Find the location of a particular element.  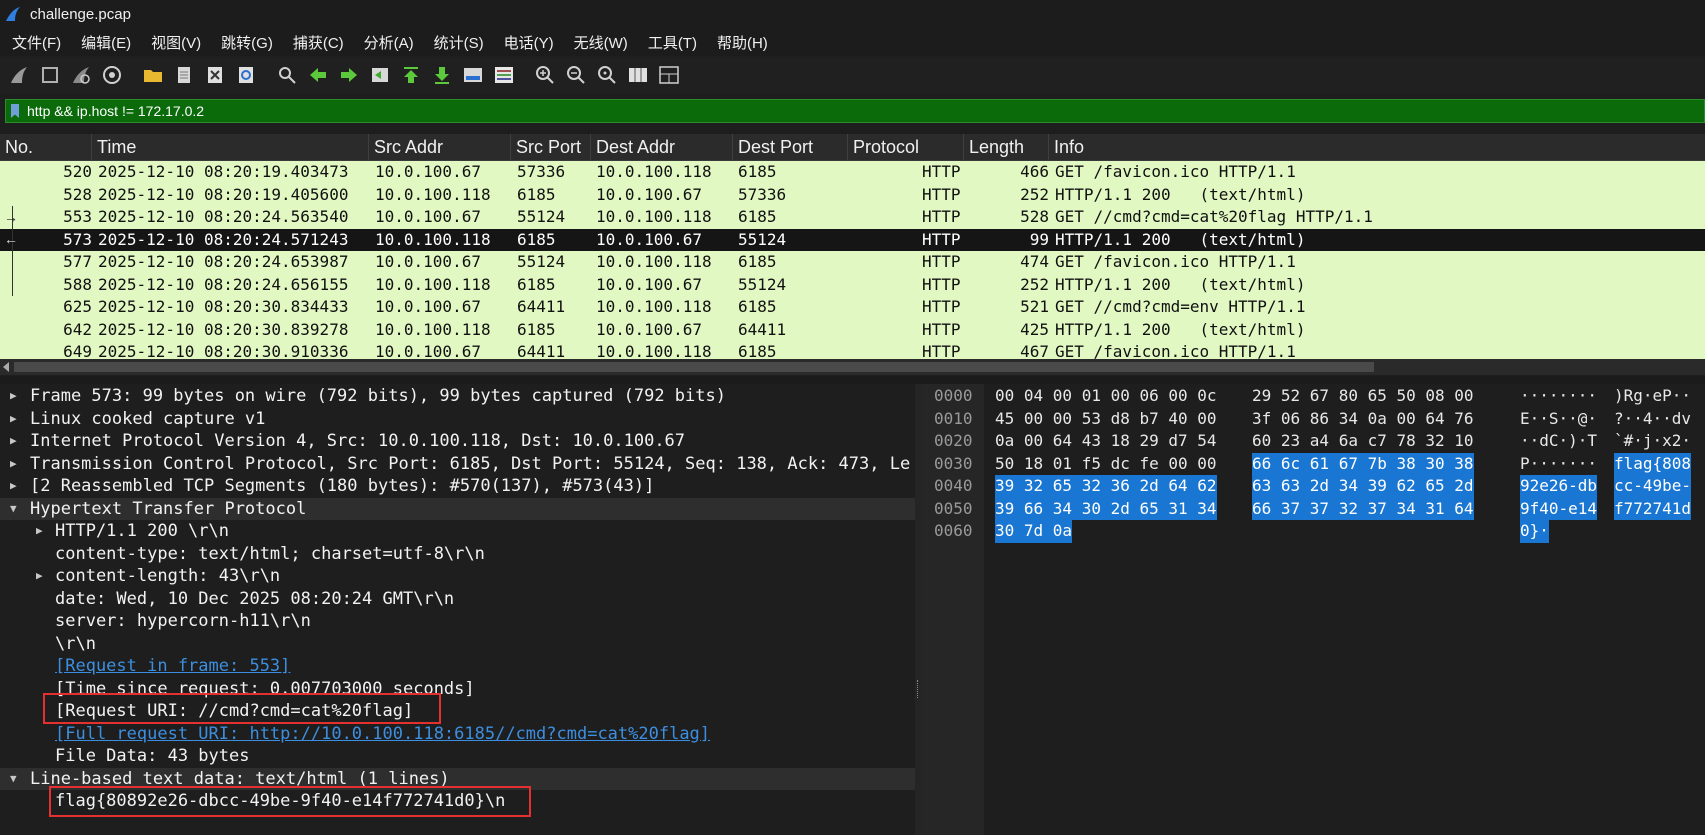

column-protocol: Protocol is located at coordinates (906, 147).